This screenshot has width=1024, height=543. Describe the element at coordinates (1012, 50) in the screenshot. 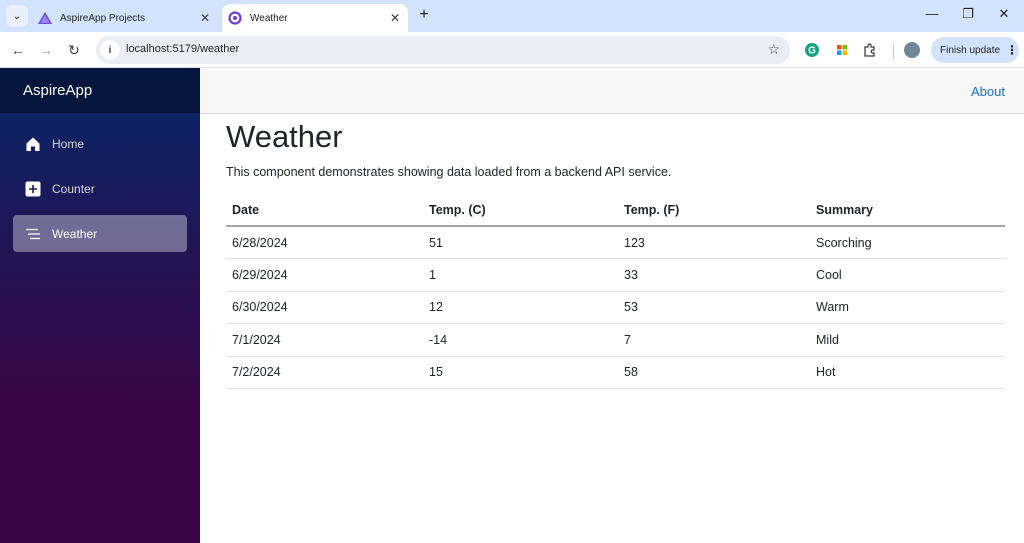

I see `kebab-menu-icon: ⋮` at that location.